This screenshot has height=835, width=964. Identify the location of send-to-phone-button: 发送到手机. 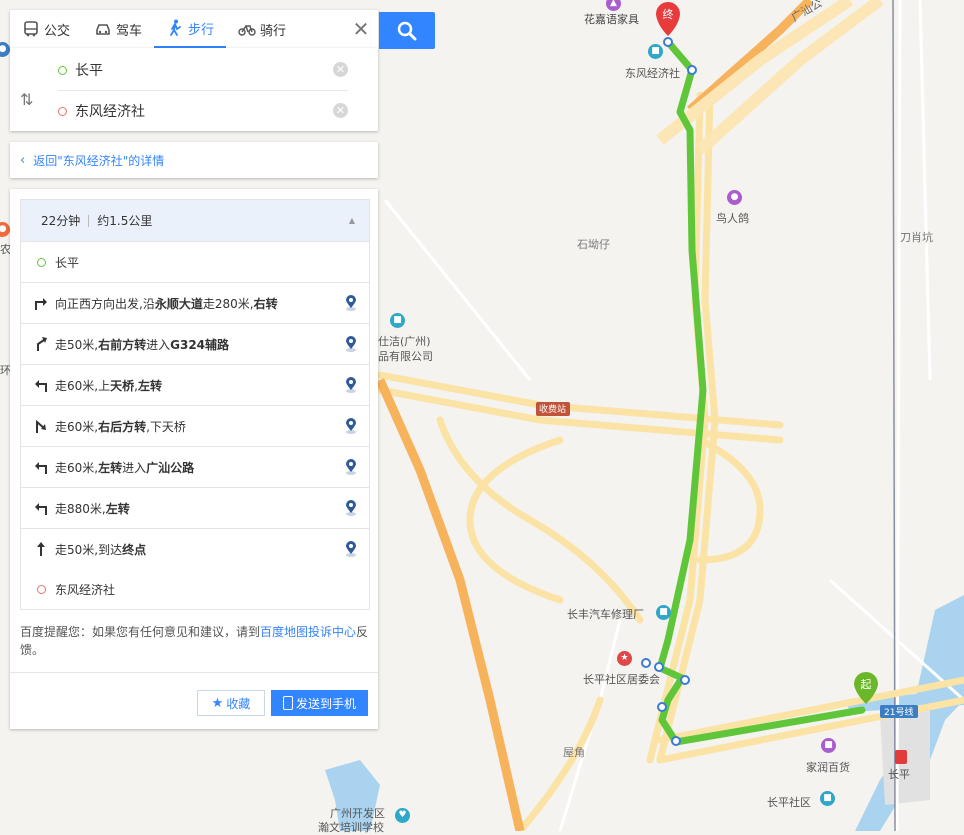
(319, 703).